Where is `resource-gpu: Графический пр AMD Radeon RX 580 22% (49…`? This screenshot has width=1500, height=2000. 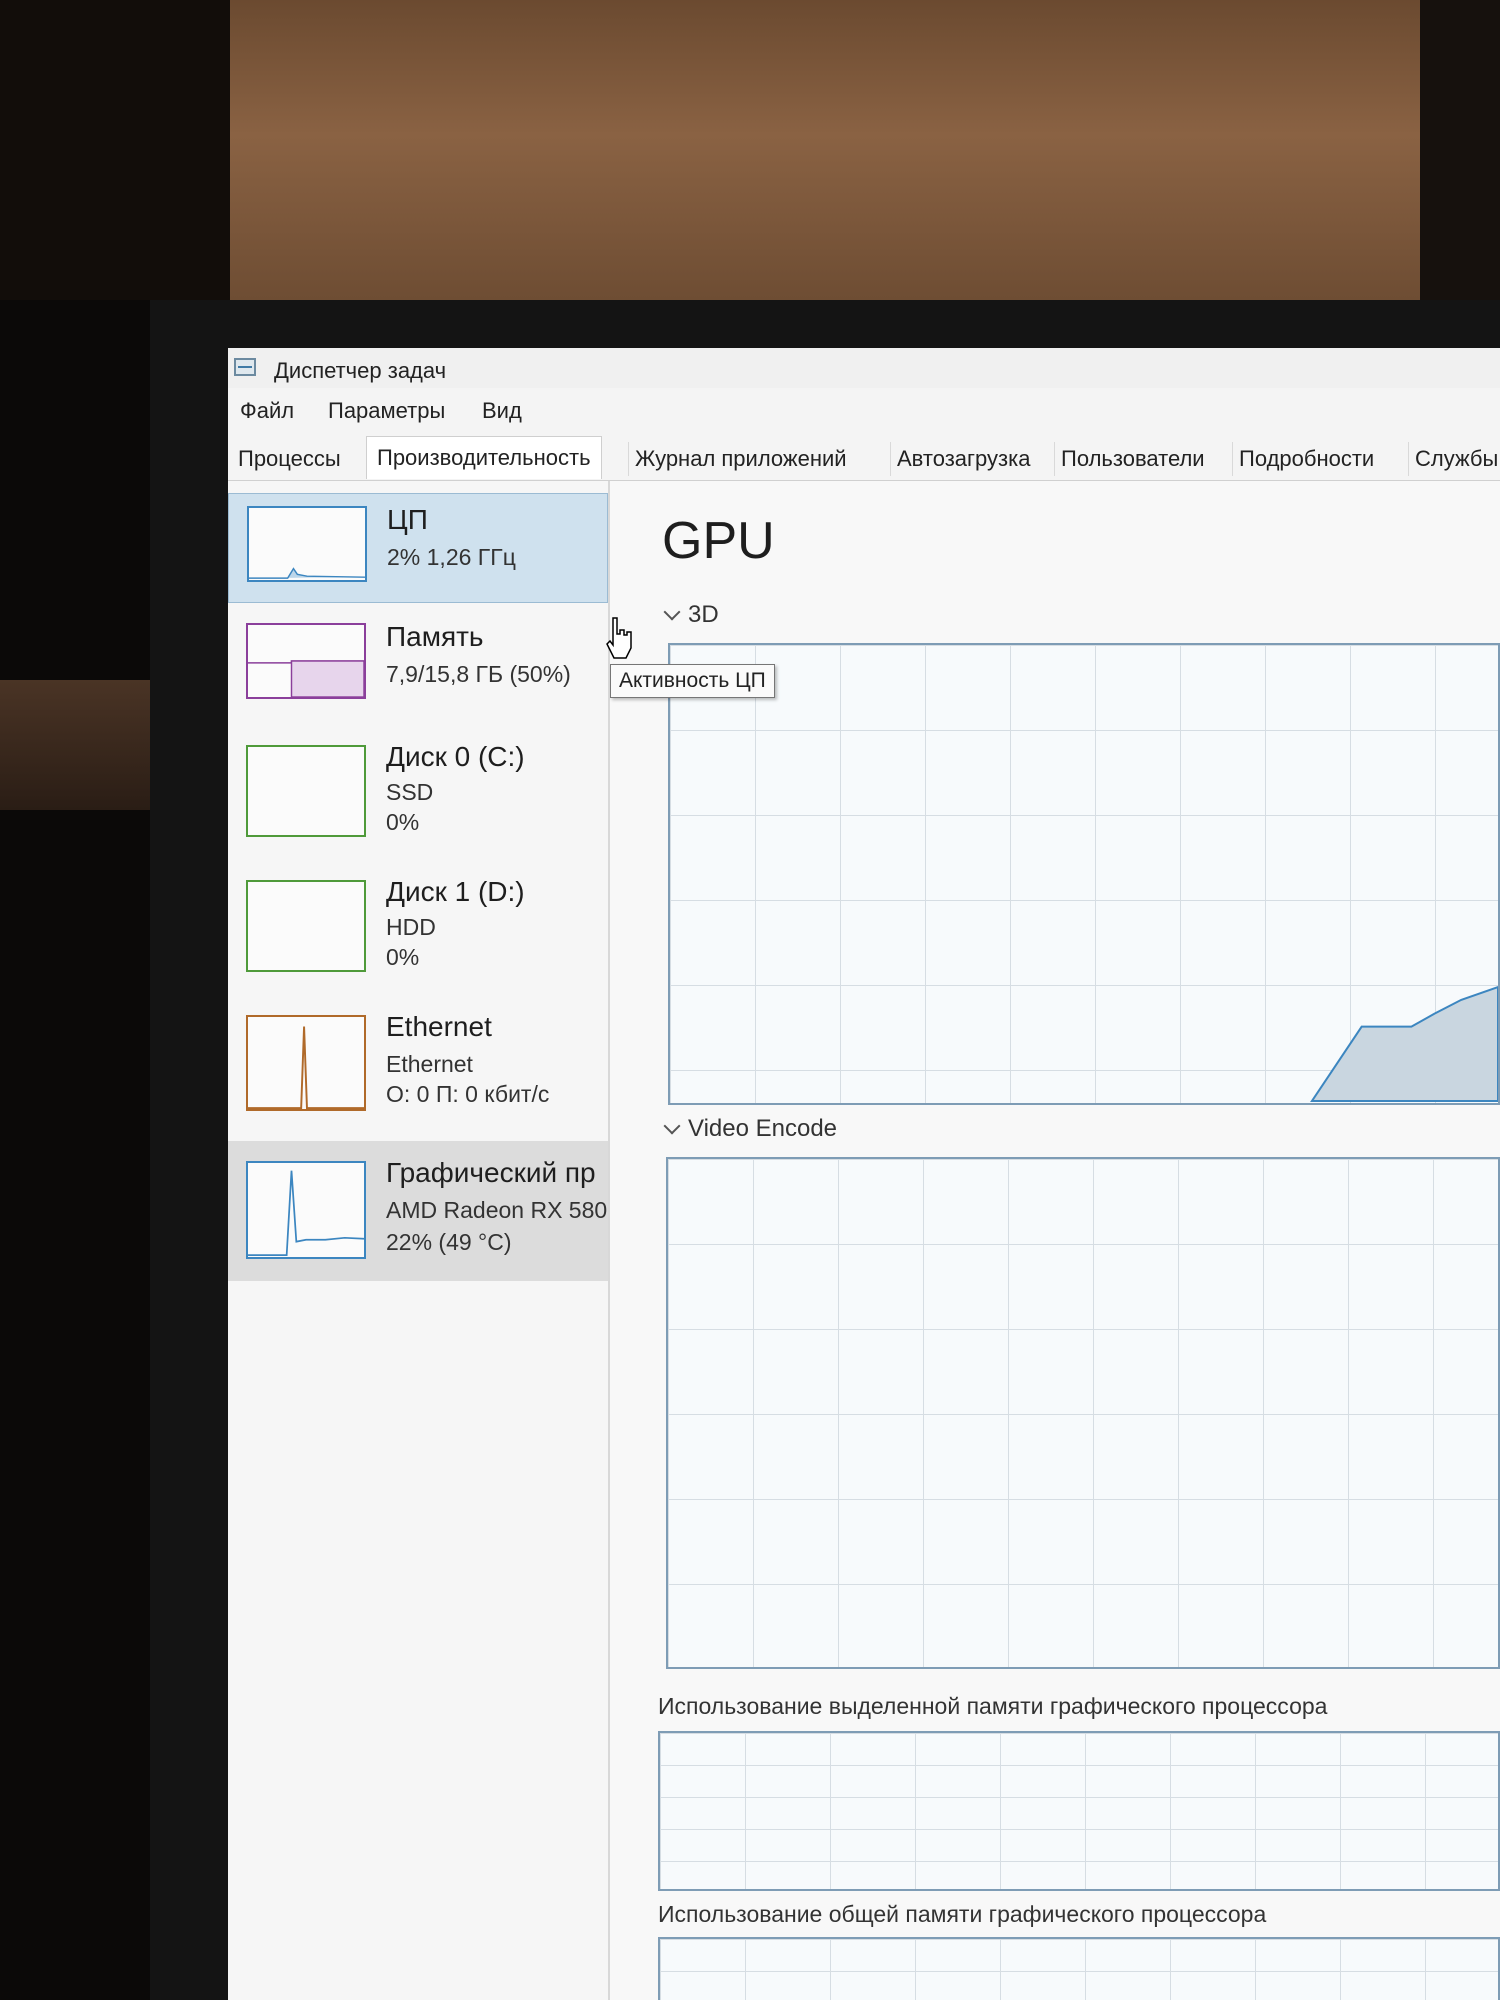 resource-gpu: Графический пр AMD Radeon RX 580 22% (49… is located at coordinates (418, 1211).